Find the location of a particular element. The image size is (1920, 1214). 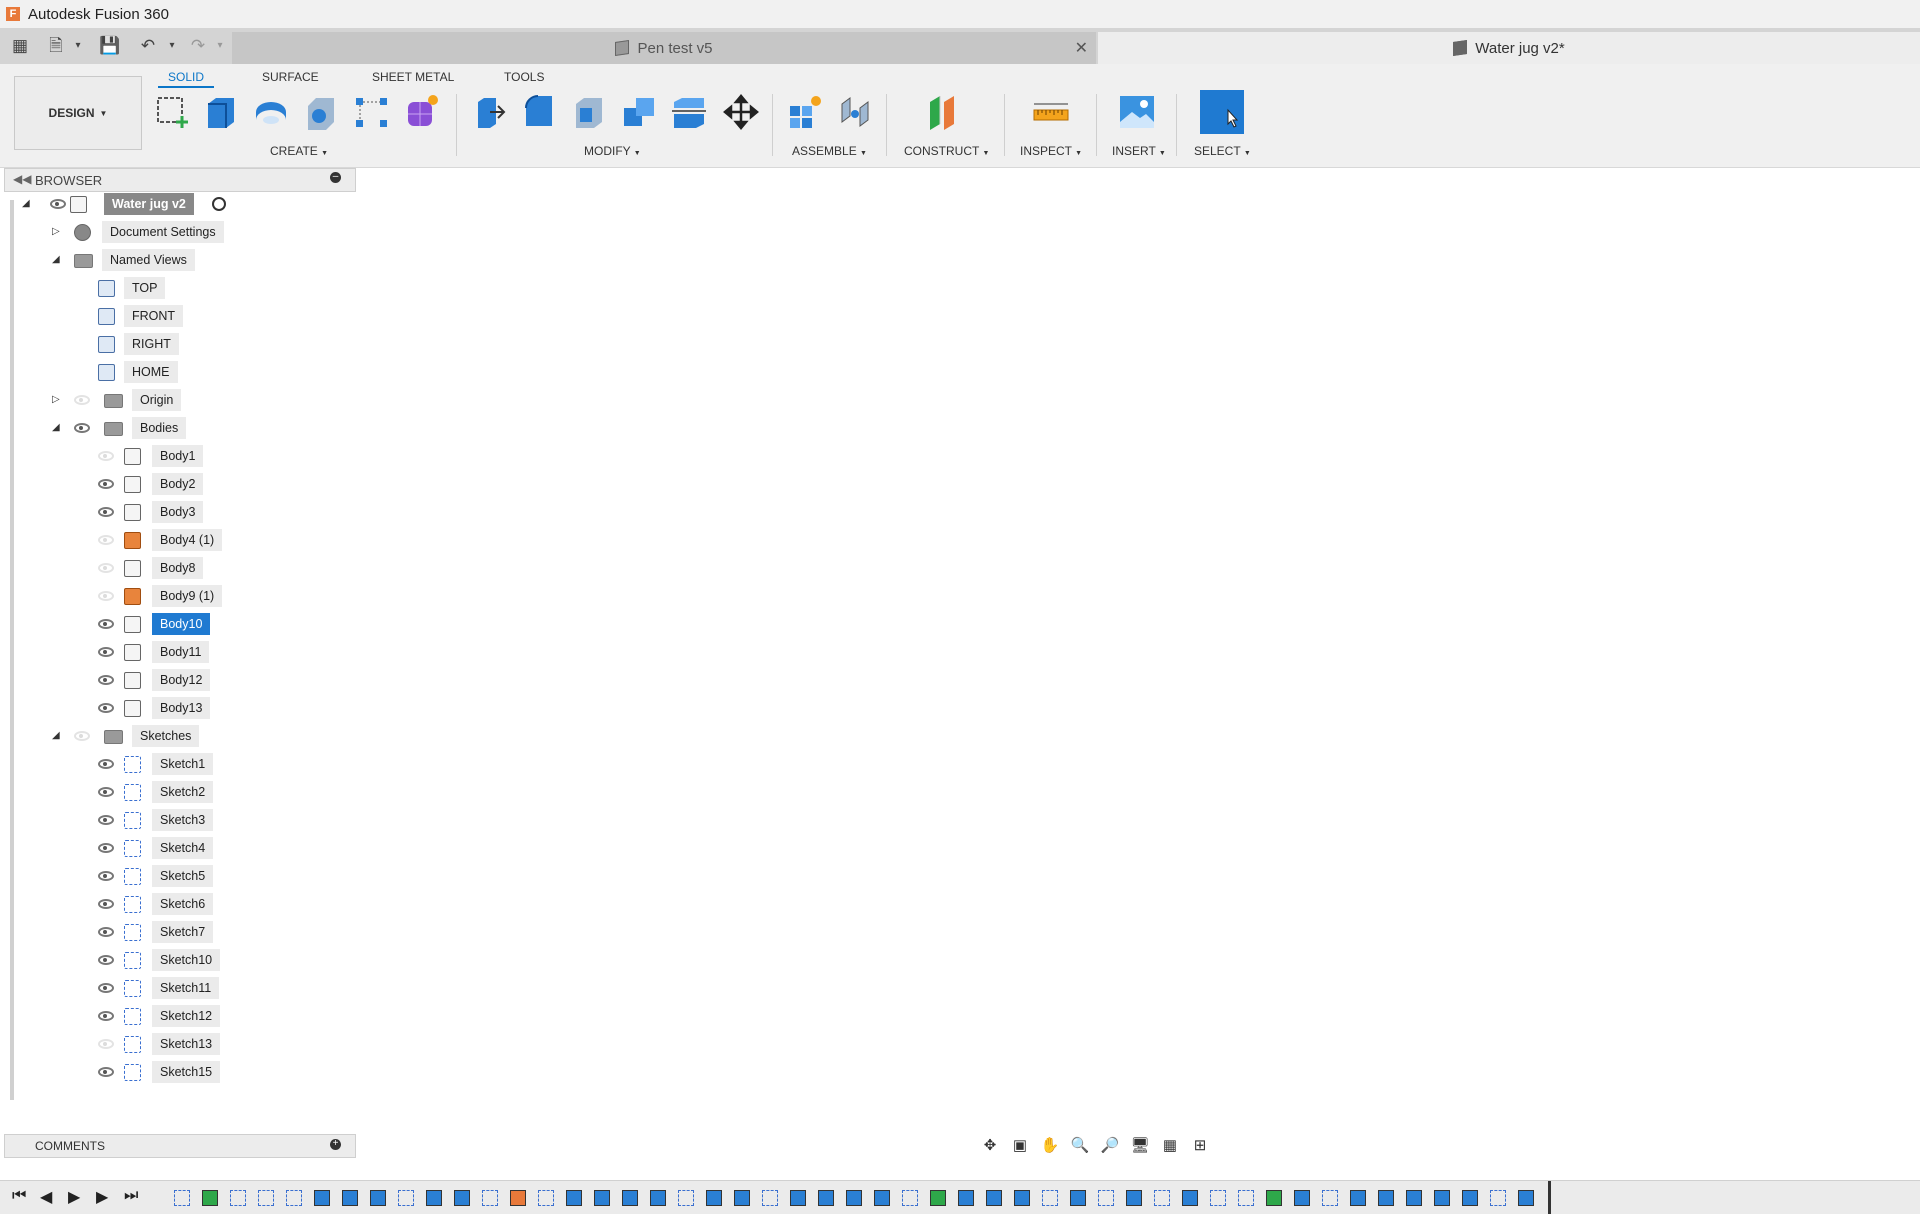

modify-menu: MODIFY ▼ is located at coordinates (612, 151).